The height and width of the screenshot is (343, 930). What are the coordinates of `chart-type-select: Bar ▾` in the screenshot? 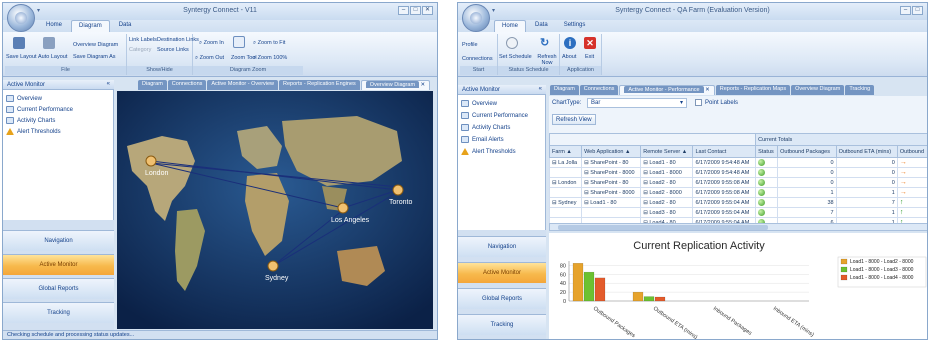 It's located at (637, 103).